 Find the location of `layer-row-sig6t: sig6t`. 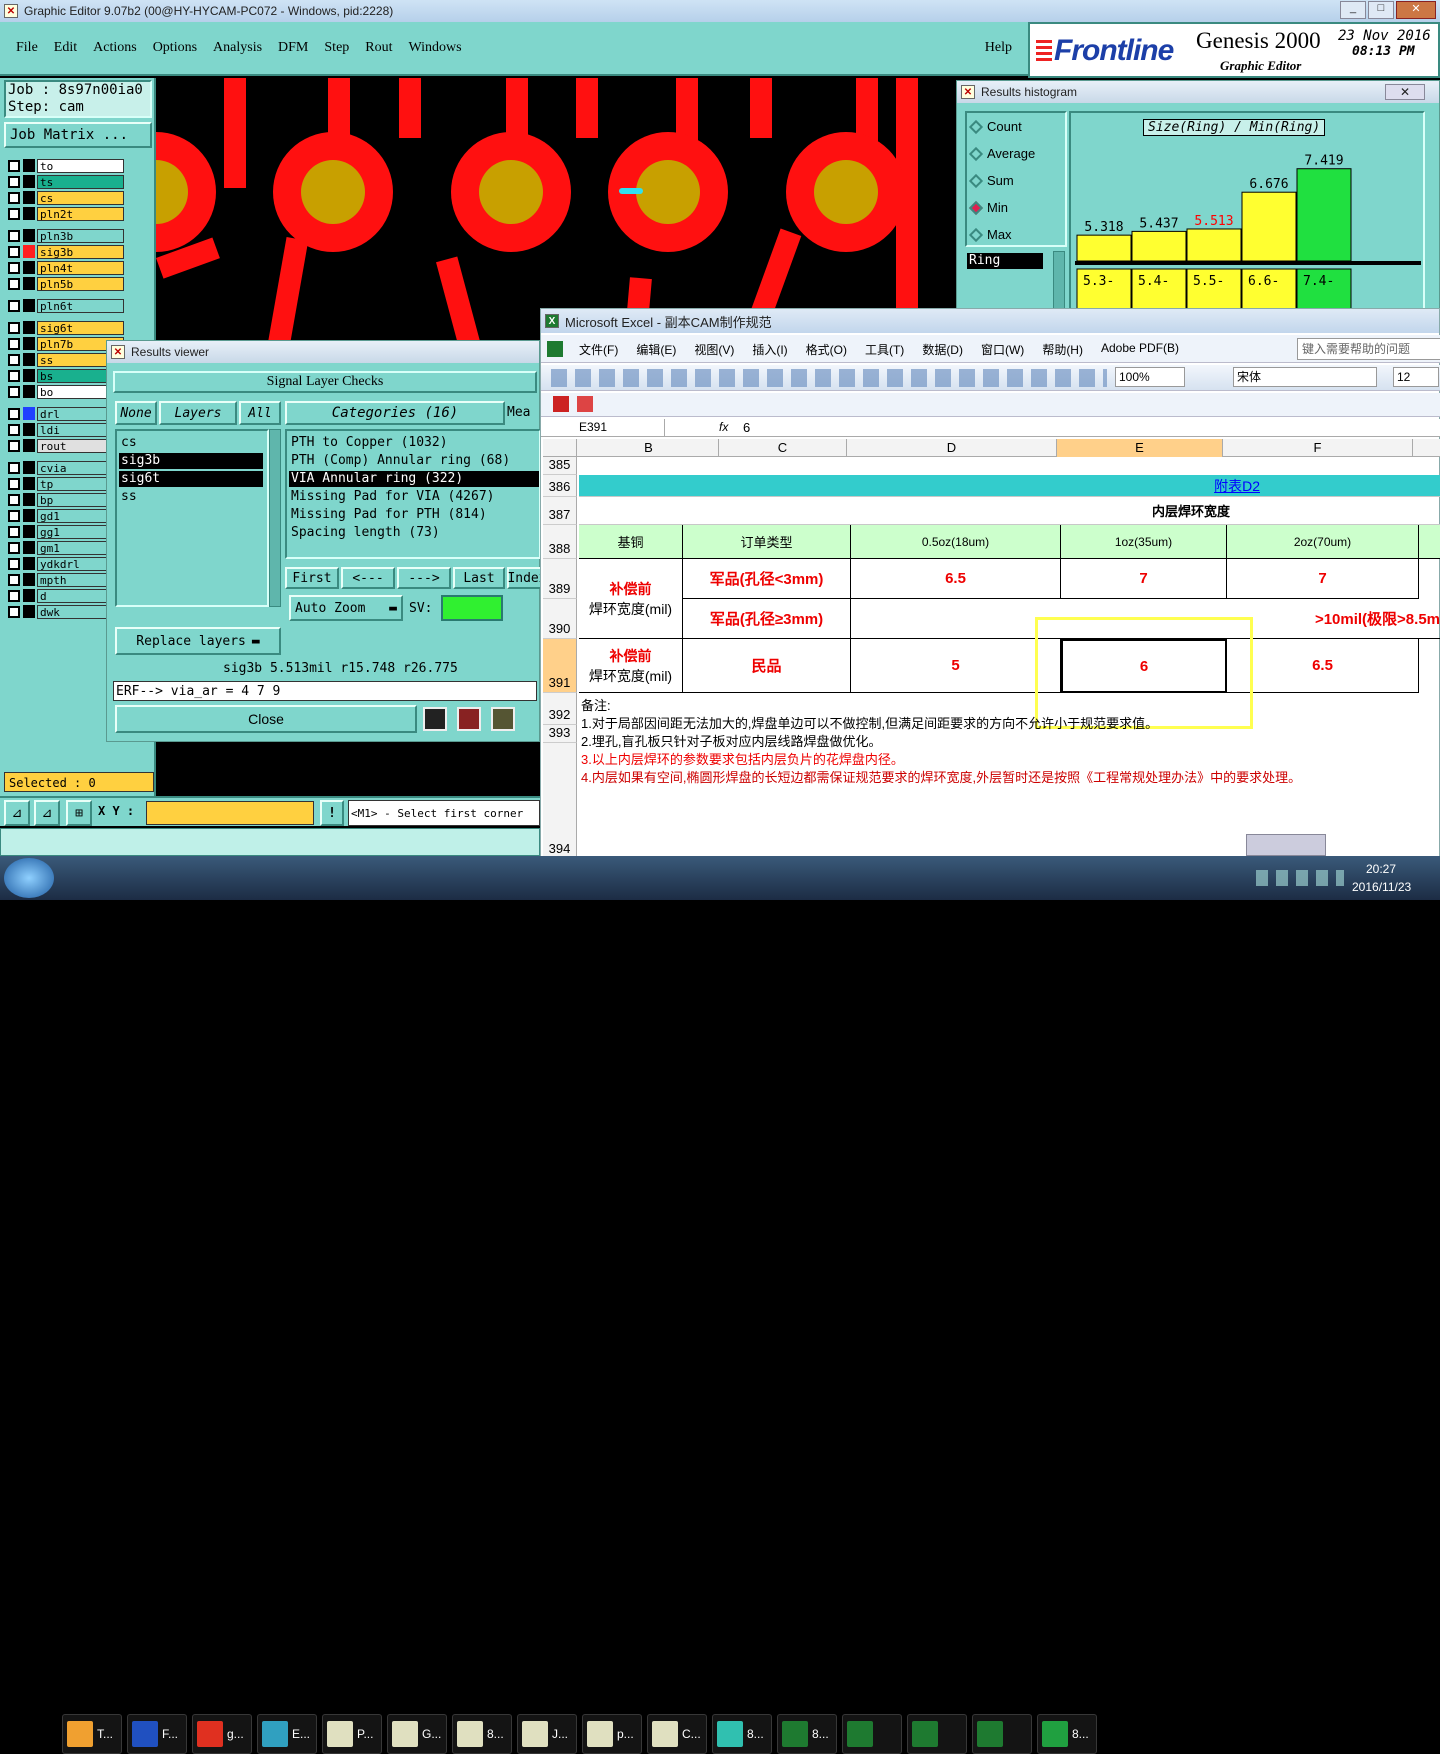

layer-row-sig6t: sig6t is located at coordinates (66, 327).